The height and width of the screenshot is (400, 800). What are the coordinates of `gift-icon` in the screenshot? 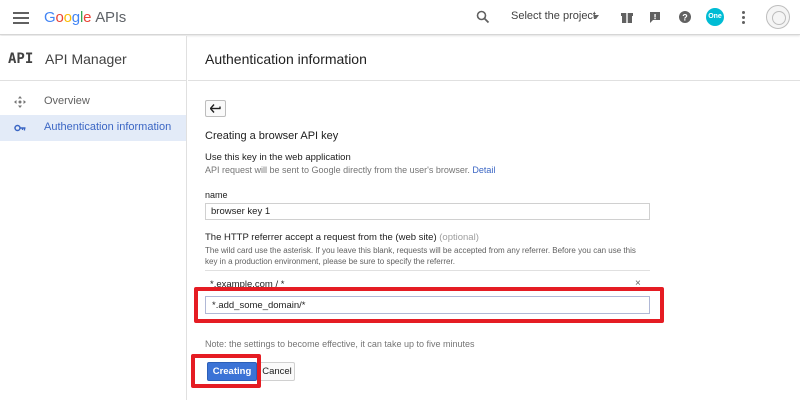 It's located at (627, 17).